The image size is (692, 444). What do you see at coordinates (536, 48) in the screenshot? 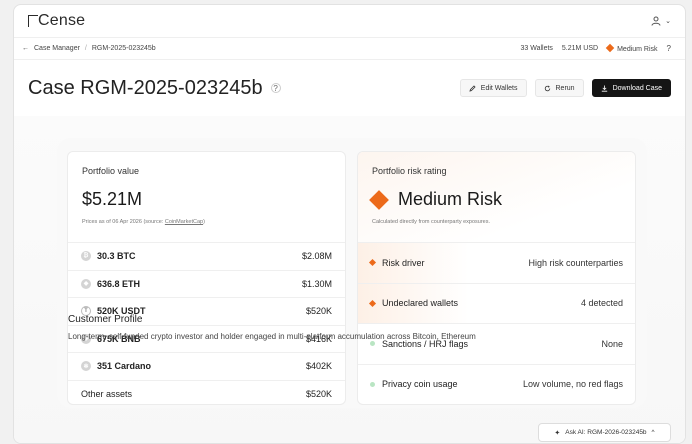
I see `wallet-count: 33 Wallets` at bounding box center [536, 48].